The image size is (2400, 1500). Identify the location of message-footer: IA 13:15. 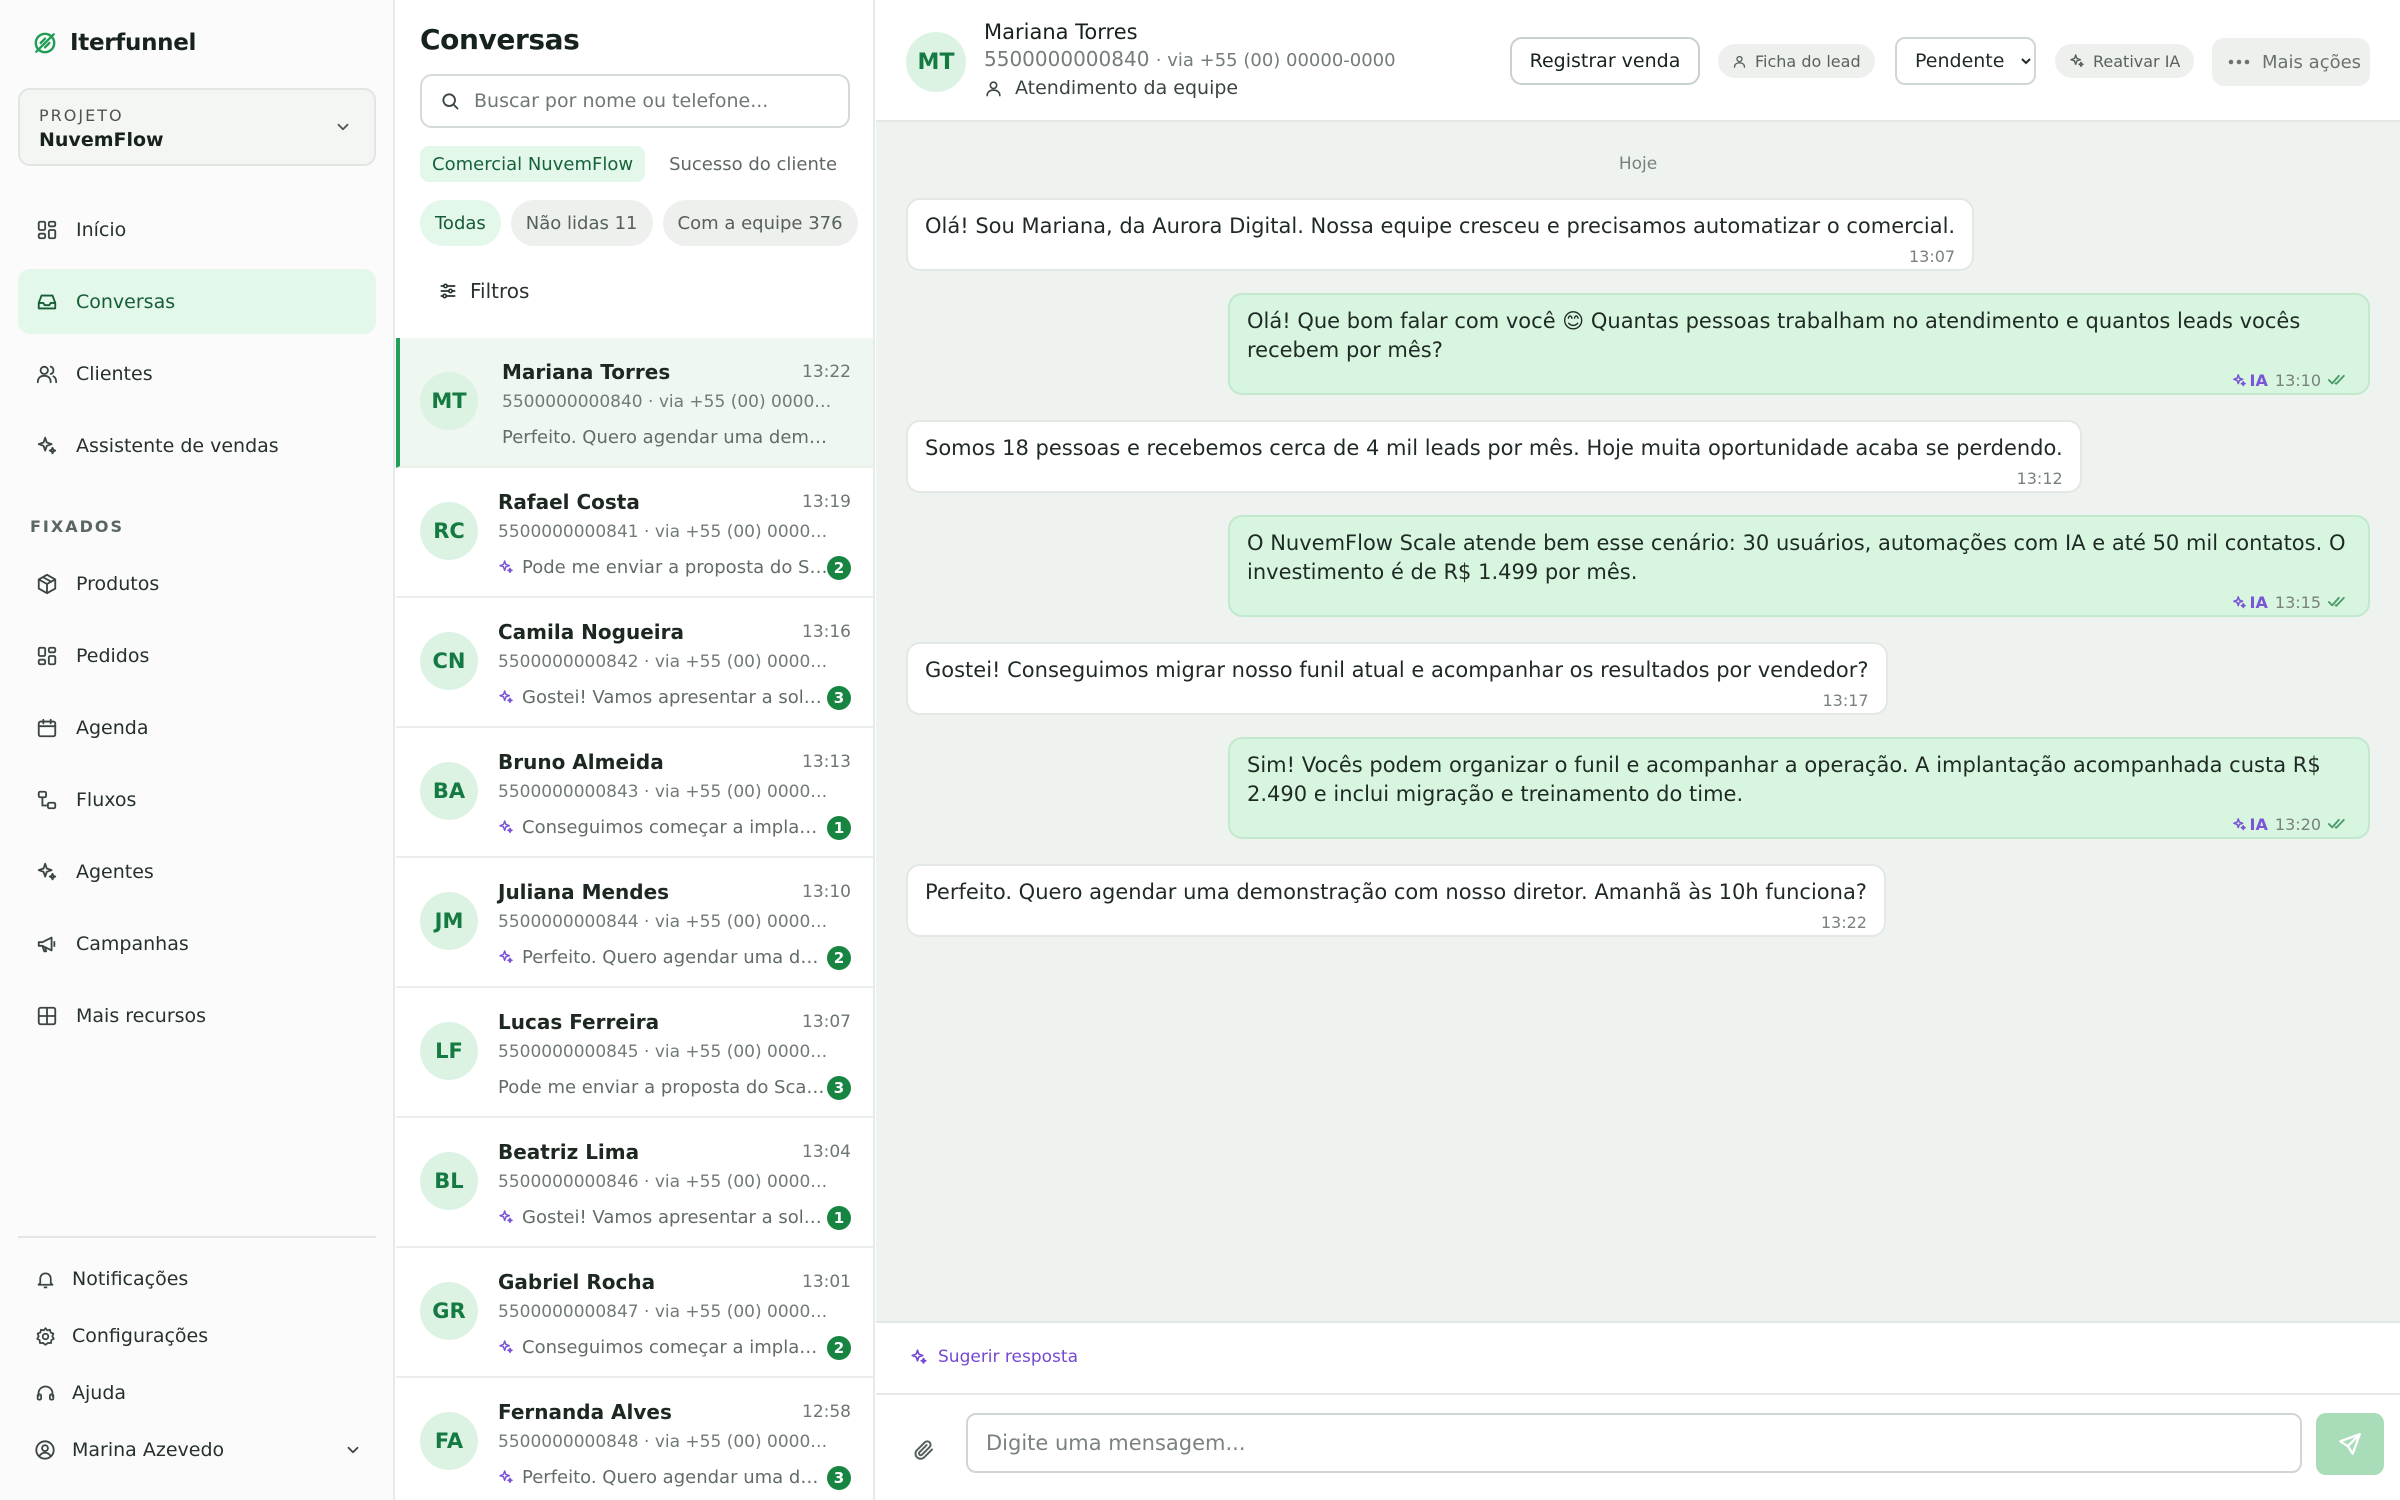
(1797, 602).